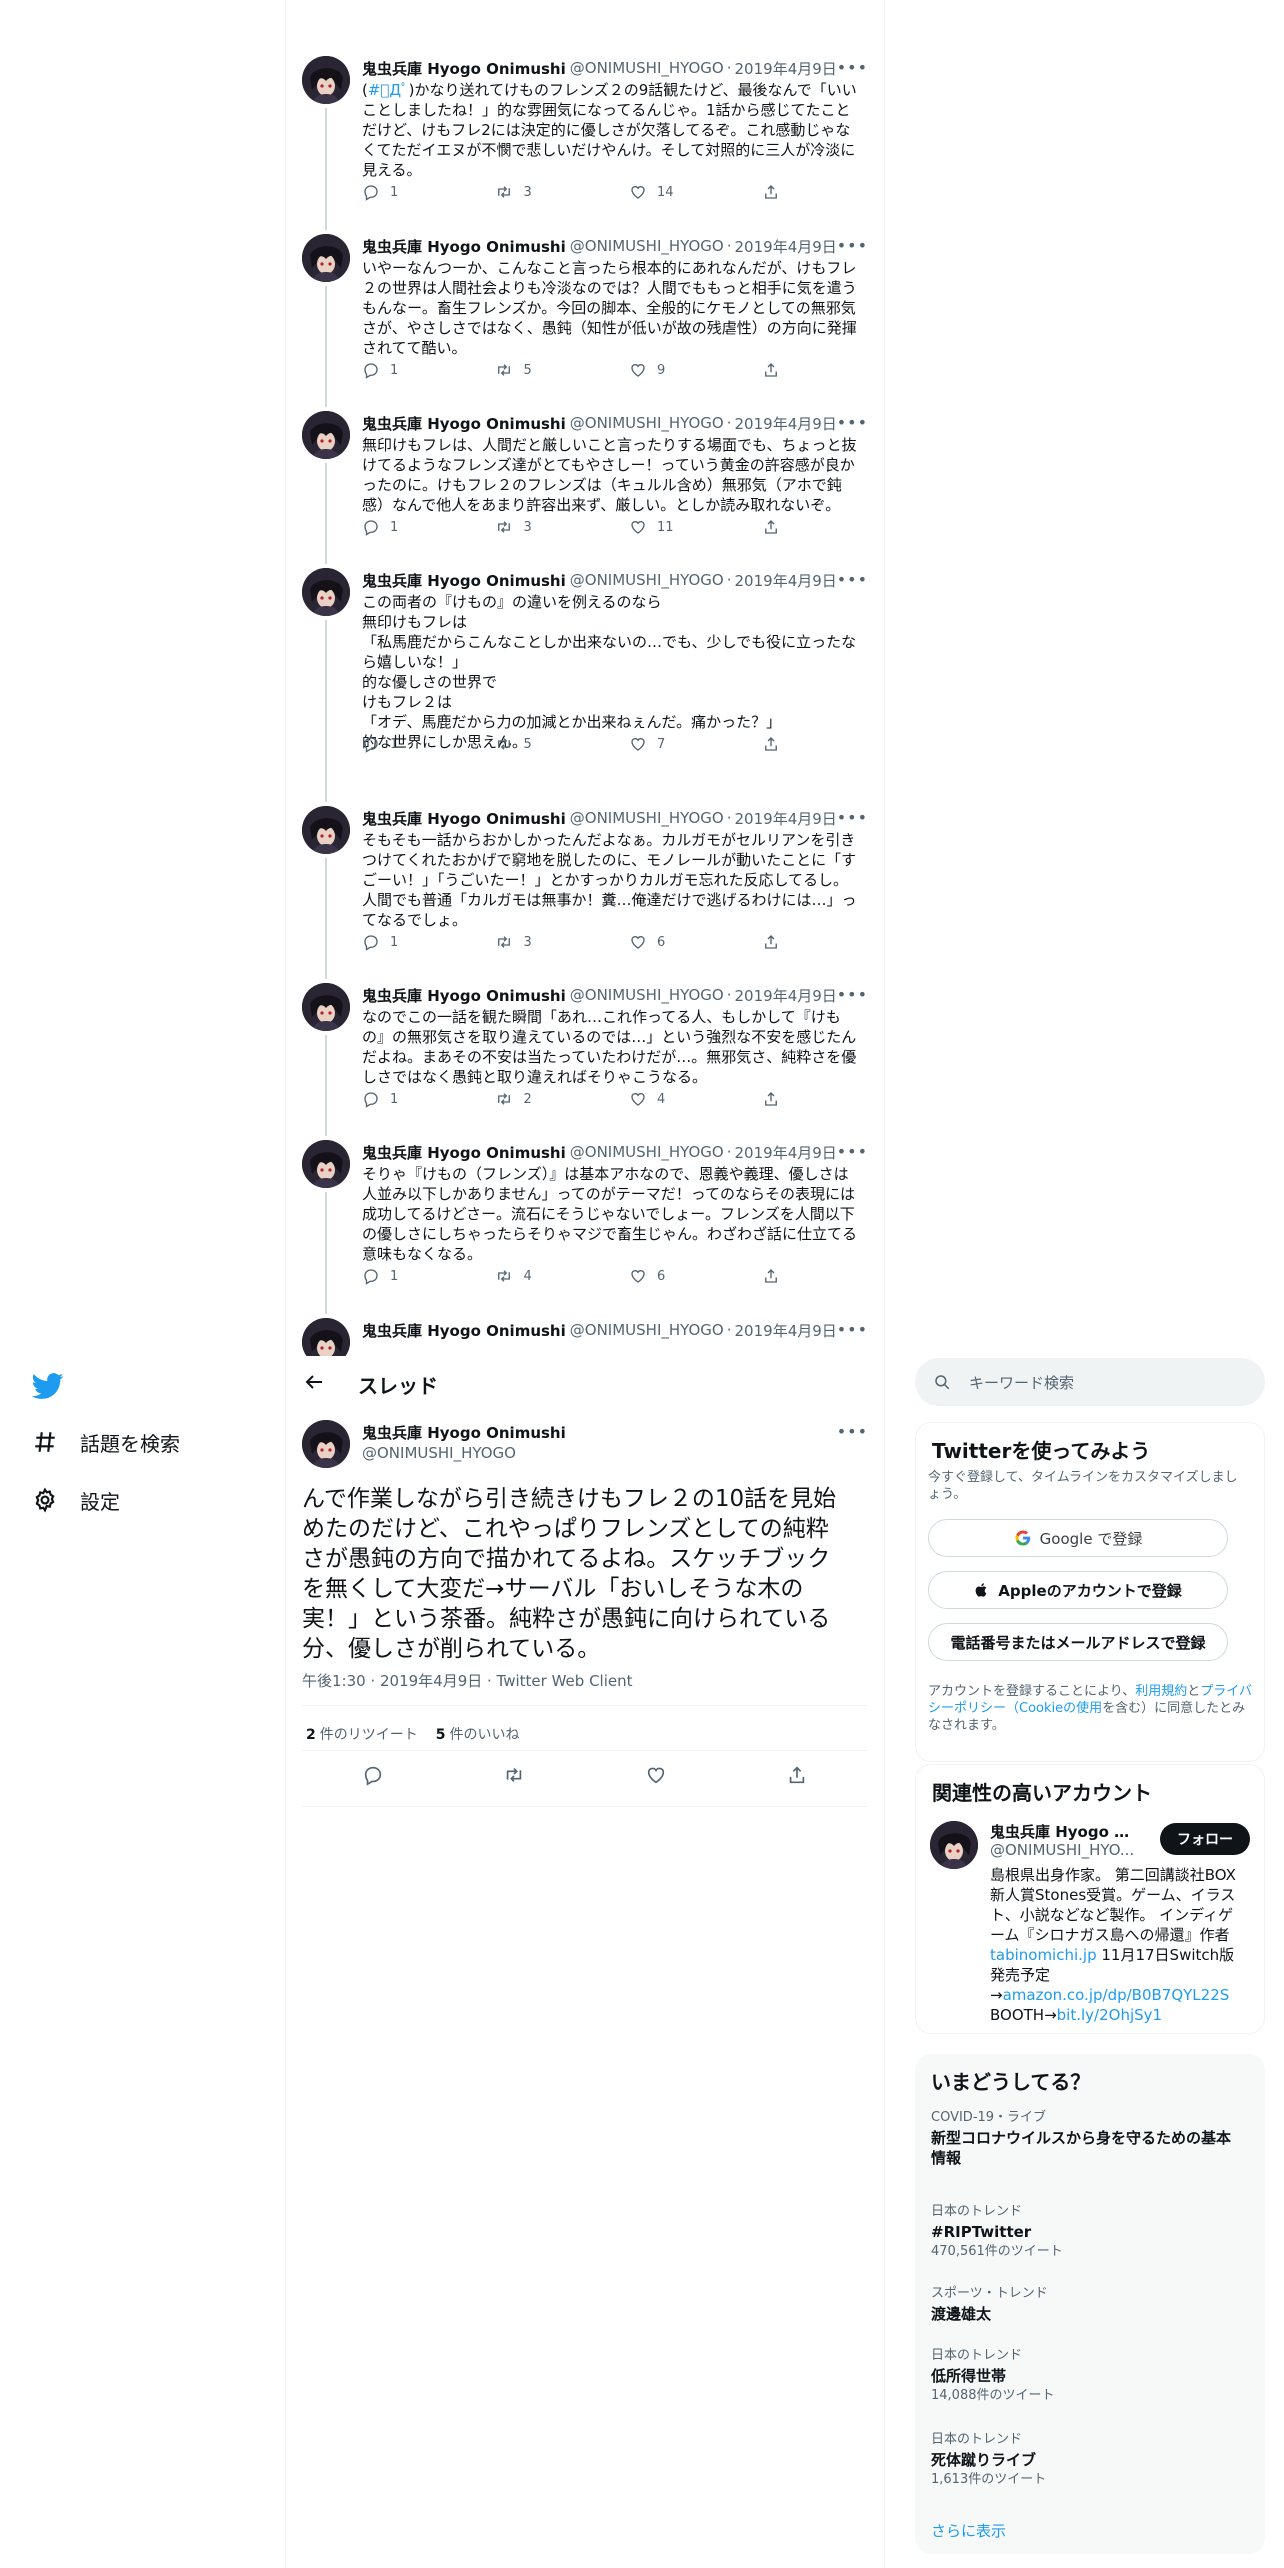  What do you see at coordinates (76, 1500) in the screenshot?
I see `nav-settings: 設定` at bounding box center [76, 1500].